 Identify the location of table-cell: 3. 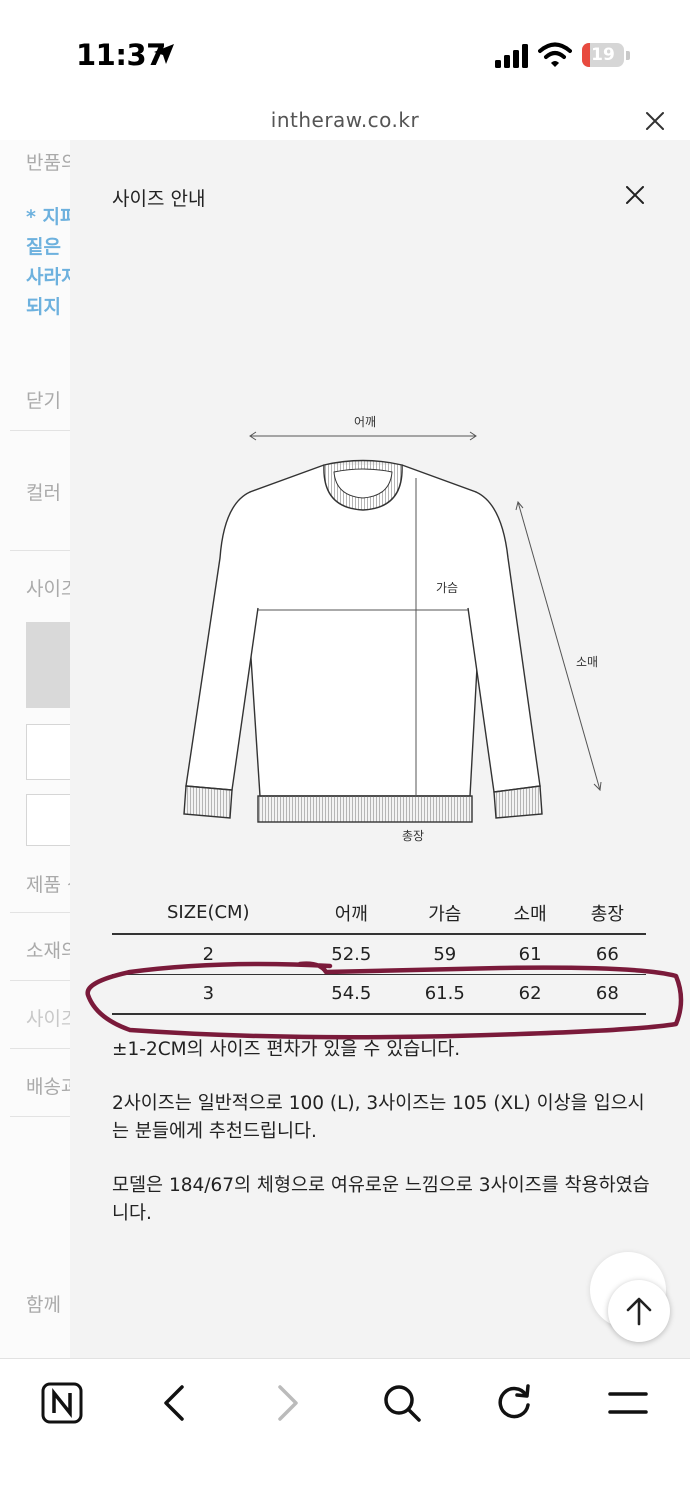
(208, 994).